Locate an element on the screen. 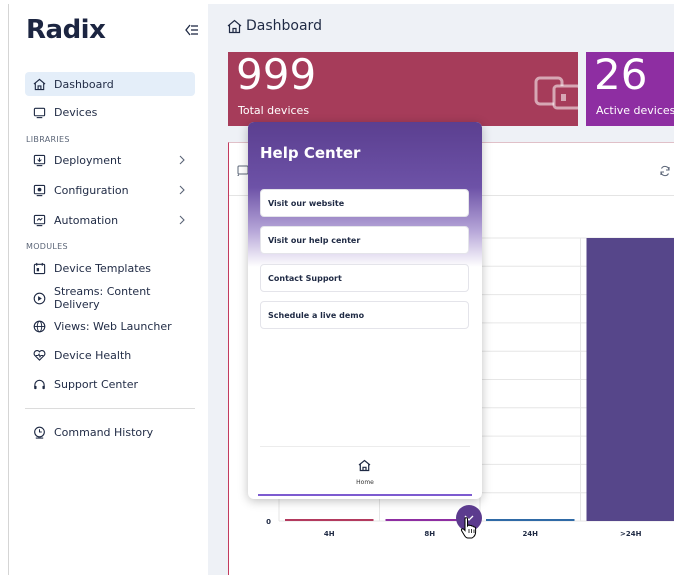 Image resolution: width=674 pixels, height=575 pixels. sidebar-item-views: Views: Web Launcher is located at coordinates (110, 326).